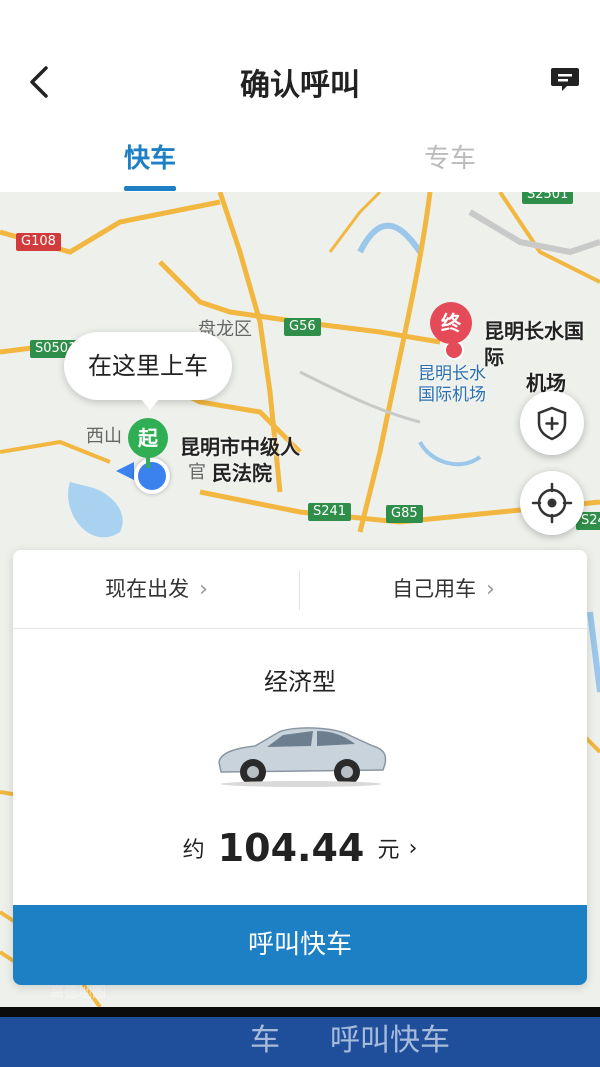 This screenshot has height=1067, width=600. I want to click on message-icon, so click(565, 79).